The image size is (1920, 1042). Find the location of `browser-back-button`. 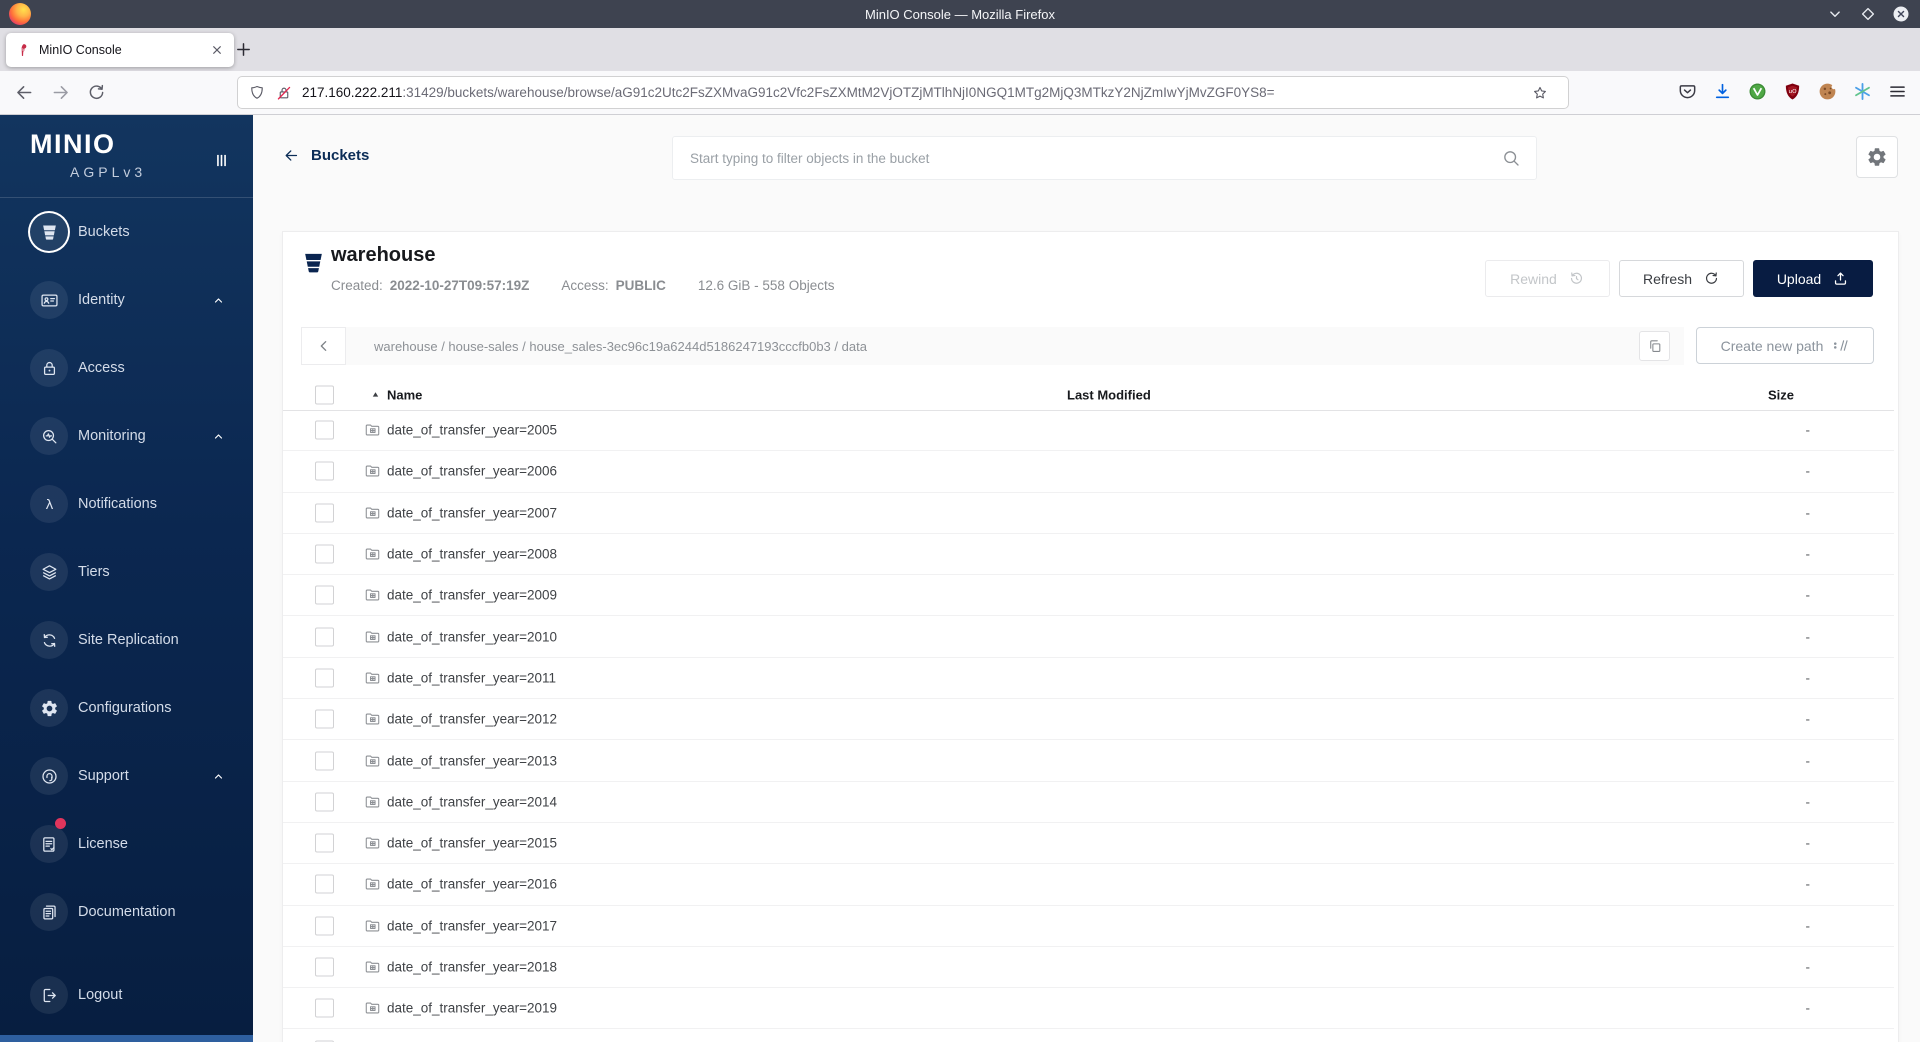

browser-back-button is located at coordinates (24, 92).